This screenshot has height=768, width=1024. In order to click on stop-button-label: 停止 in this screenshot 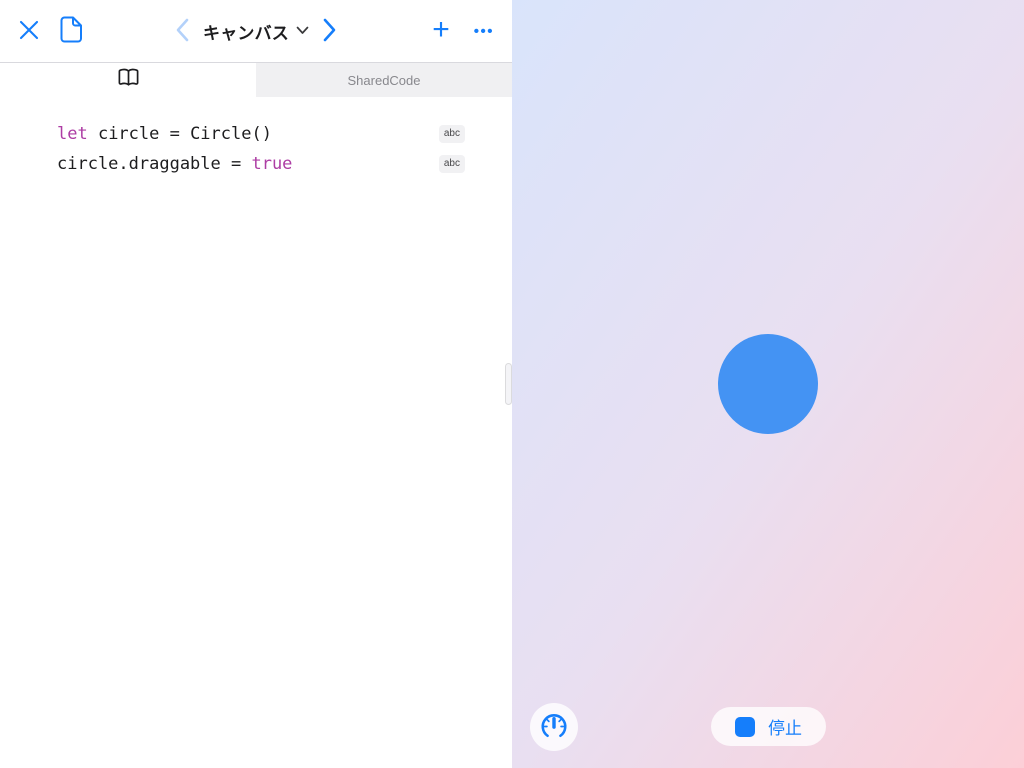, I will do `click(785, 728)`.